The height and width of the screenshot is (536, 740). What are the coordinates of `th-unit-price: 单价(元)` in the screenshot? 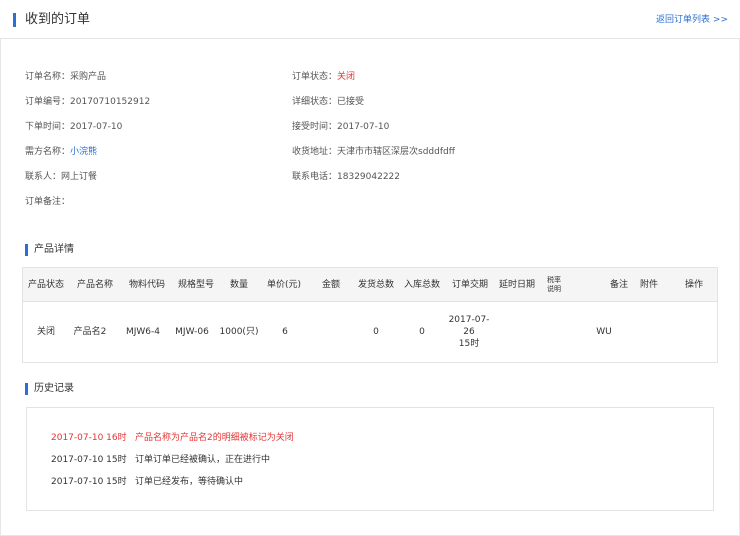 It's located at (284, 285).